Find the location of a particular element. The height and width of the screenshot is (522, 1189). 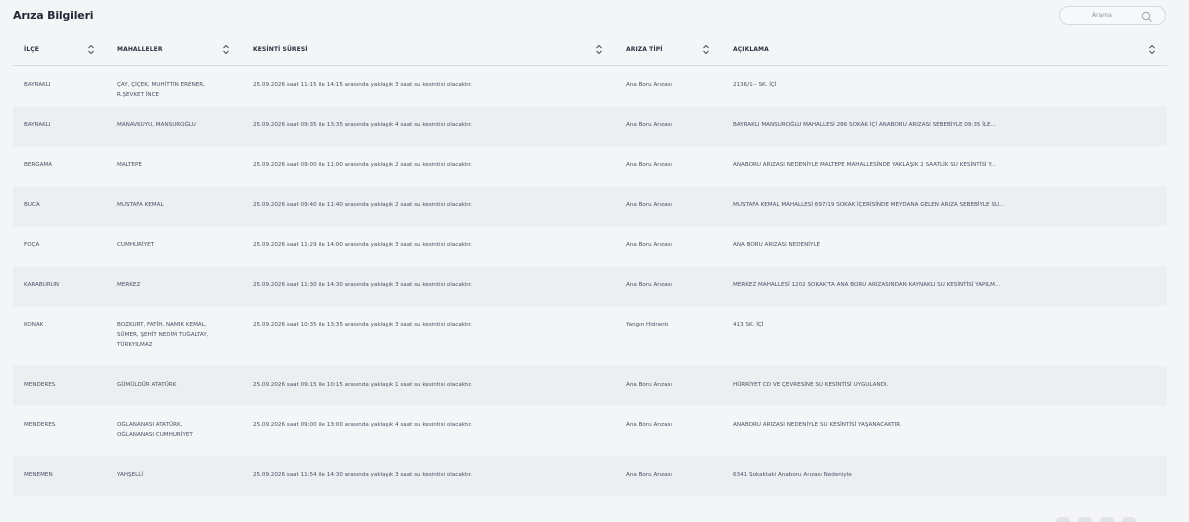

search-input is located at coordinates (1100, 15).